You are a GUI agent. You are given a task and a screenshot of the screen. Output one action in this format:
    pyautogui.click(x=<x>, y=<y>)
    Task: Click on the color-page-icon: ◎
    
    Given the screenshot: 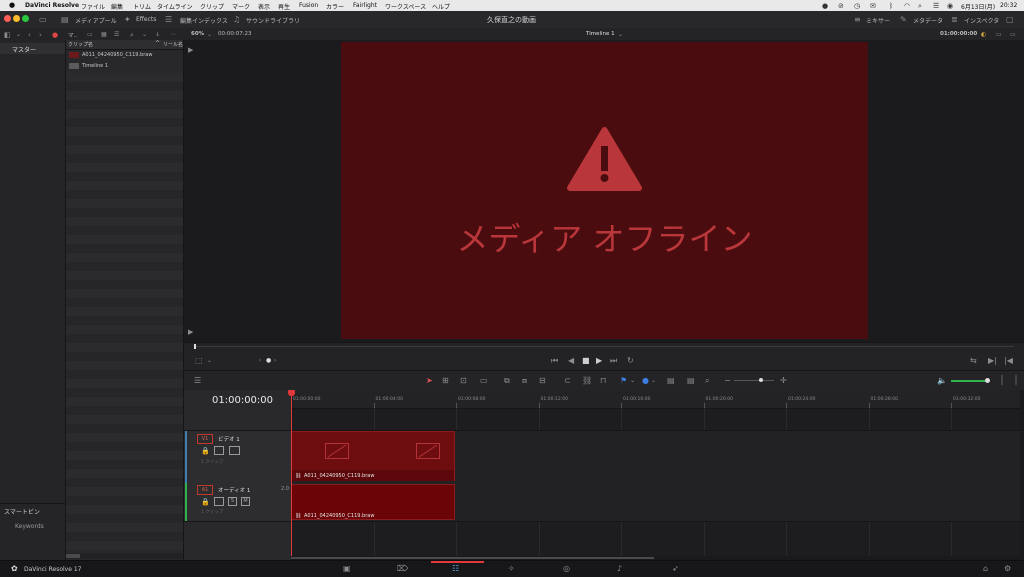 What is the action you would take?
    pyautogui.click(x=566, y=569)
    